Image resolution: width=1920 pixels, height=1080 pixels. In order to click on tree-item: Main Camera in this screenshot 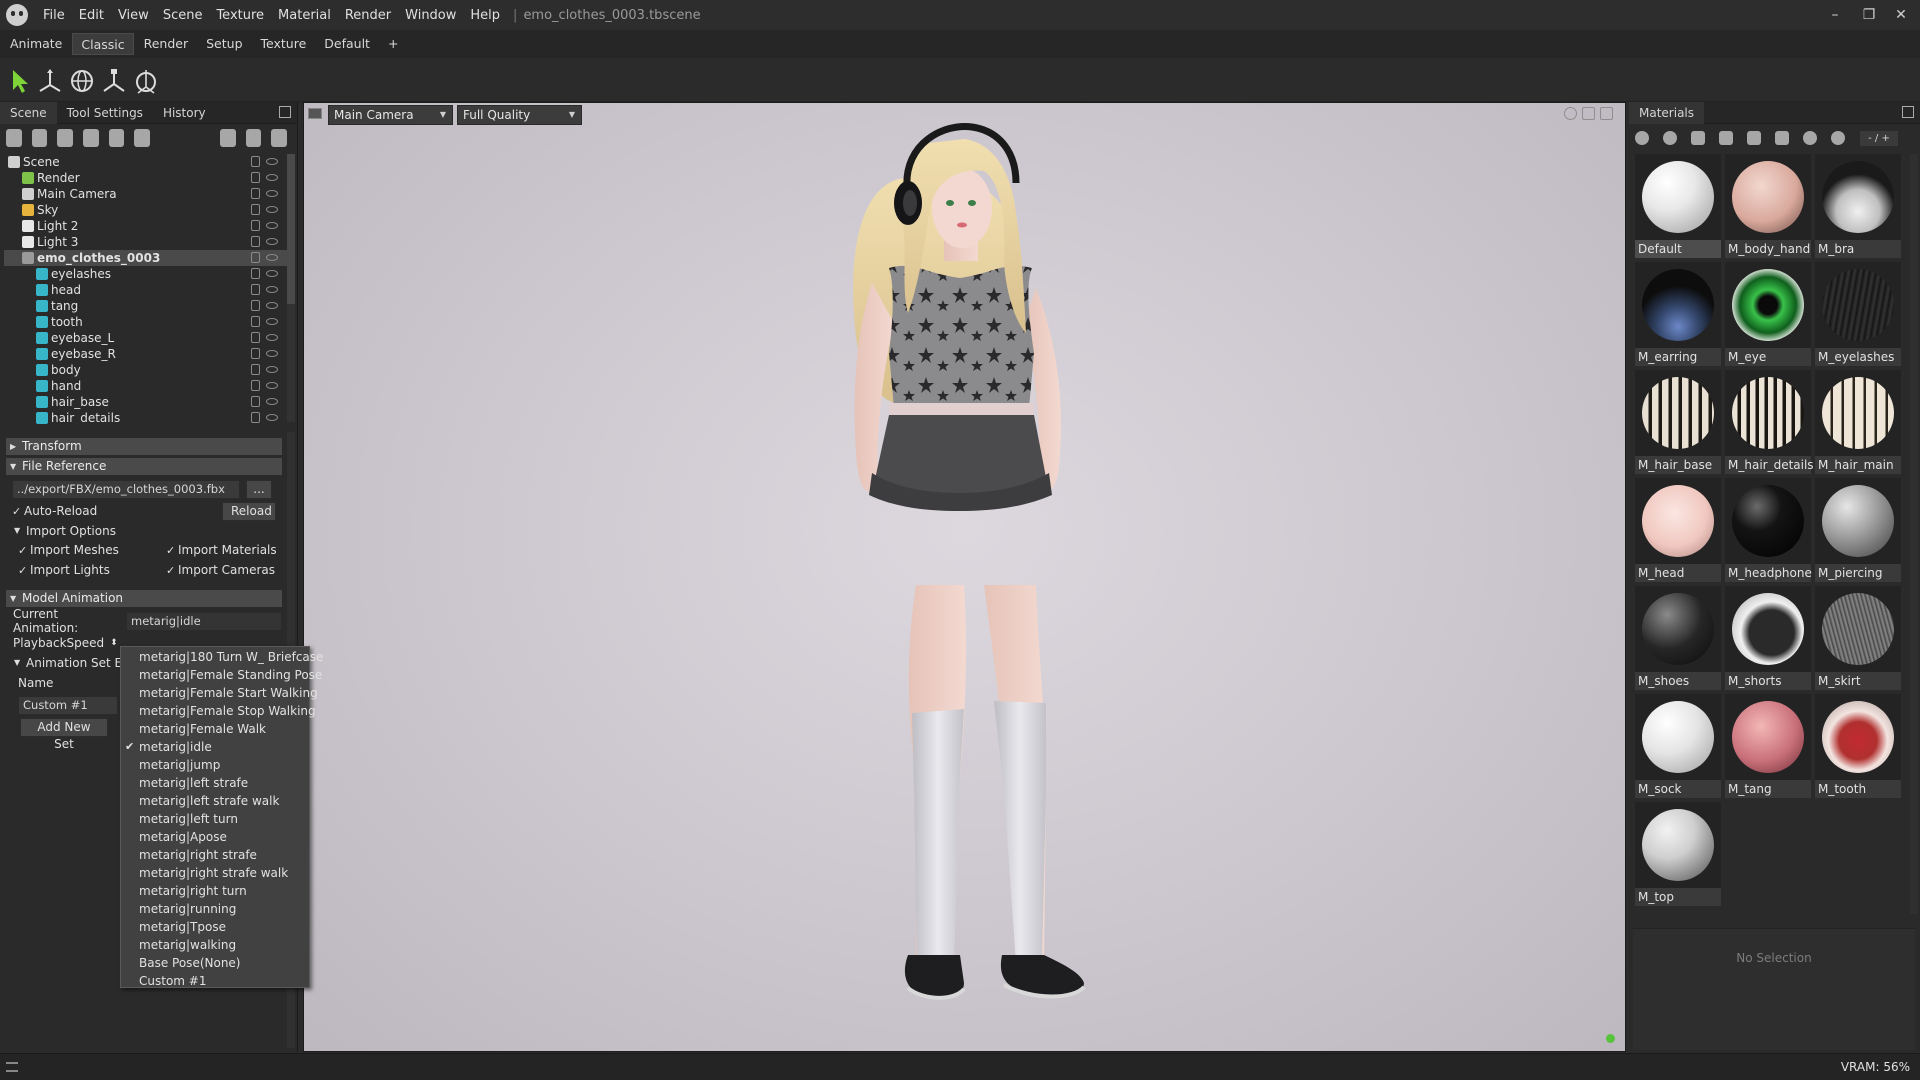, I will do `click(147, 194)`.